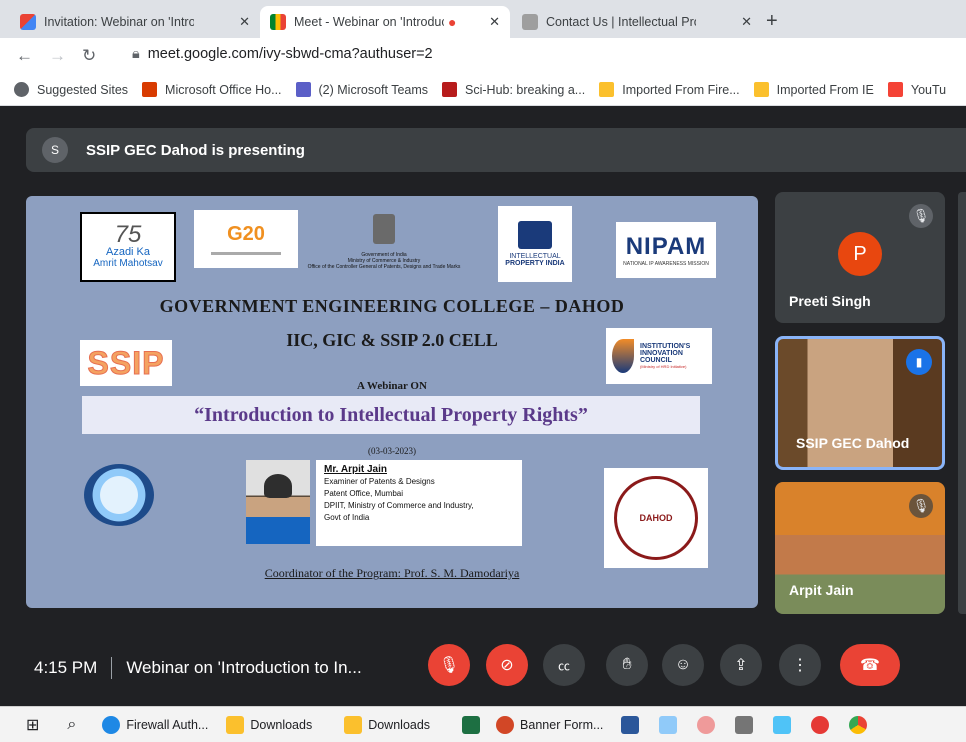  Describe the element at coordinates (150, 89) in the screenshot. I see `office-icon` at that location.